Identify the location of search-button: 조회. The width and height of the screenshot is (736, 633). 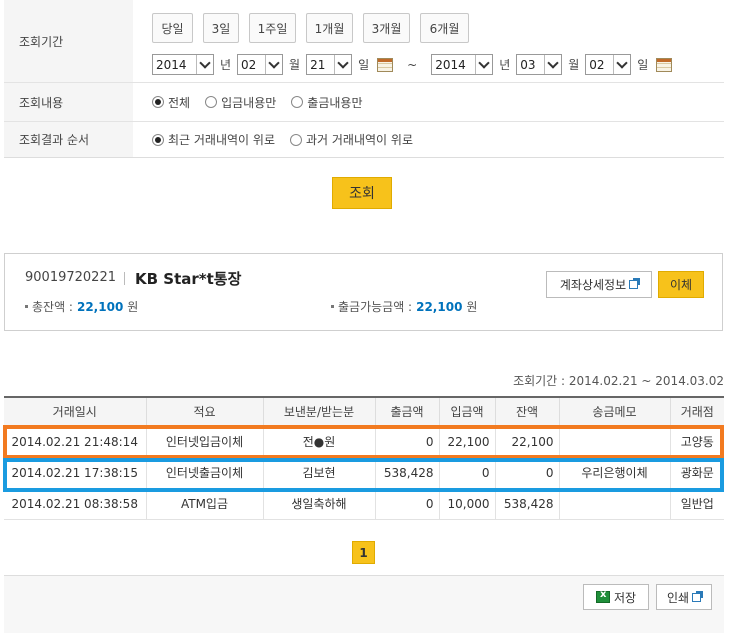
(362, 193).